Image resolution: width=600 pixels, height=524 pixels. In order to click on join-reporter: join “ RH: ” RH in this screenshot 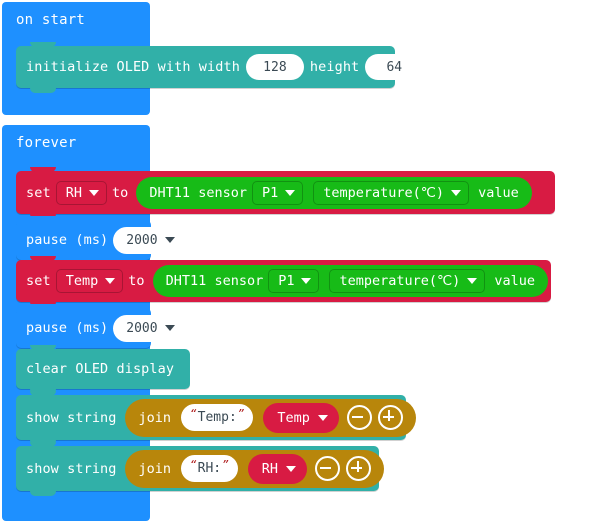, I will do `click(254, 468)`.